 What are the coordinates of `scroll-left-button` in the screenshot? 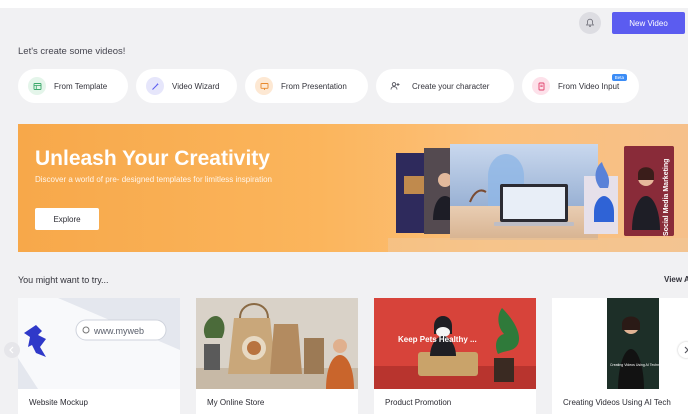 It's located at (12, 350).